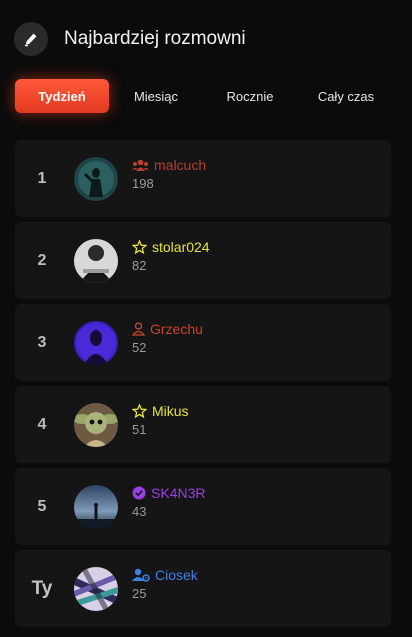 Image resolution: width=412 pixels, height=637 pixels. Describe the element at coordinates (42, 506) in the screenshot. I see `rank: 5` at that location.